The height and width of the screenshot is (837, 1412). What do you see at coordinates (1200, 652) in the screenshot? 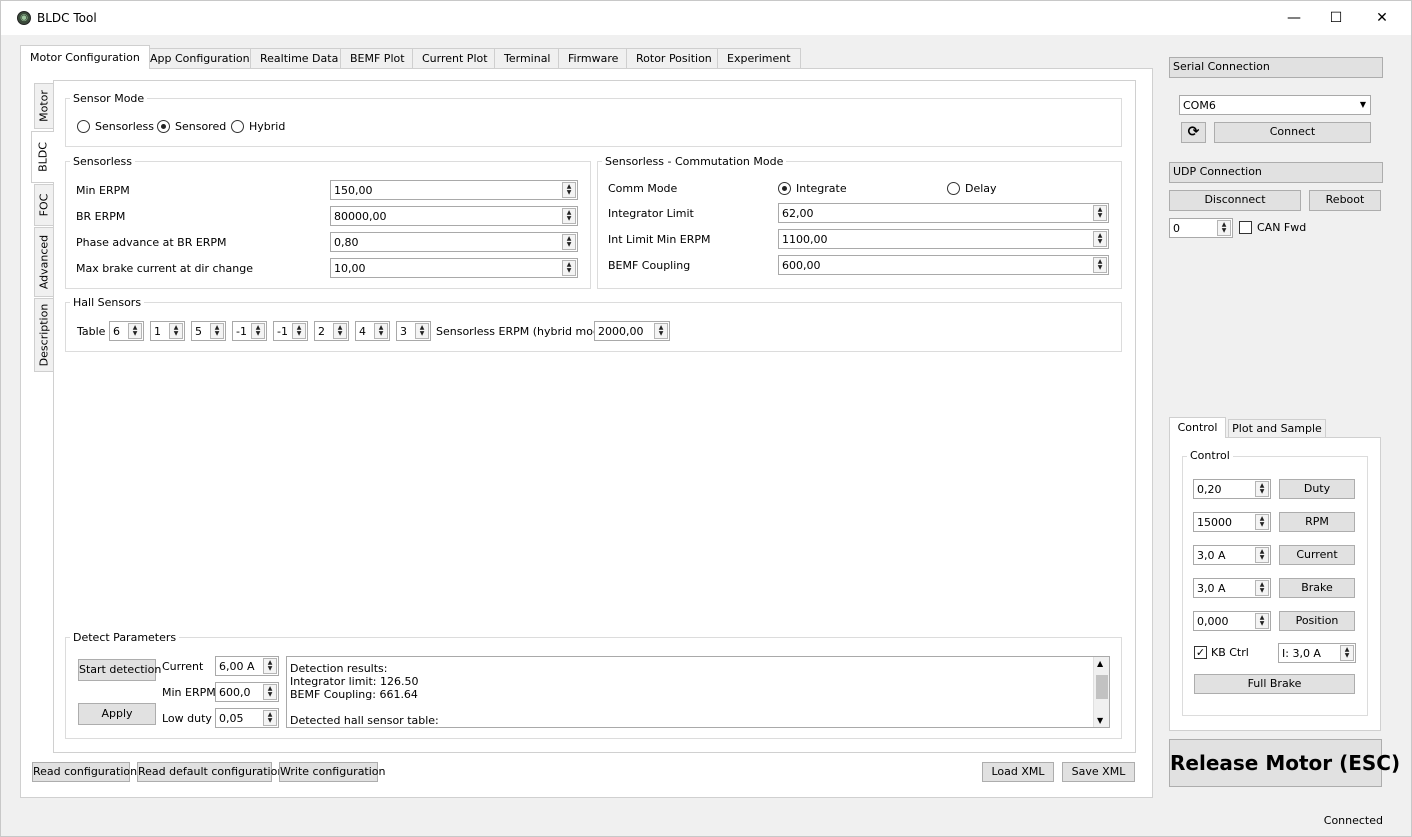
I see `kb-ctrl-checkbox: ✓` at bounding box center [1200, 652].